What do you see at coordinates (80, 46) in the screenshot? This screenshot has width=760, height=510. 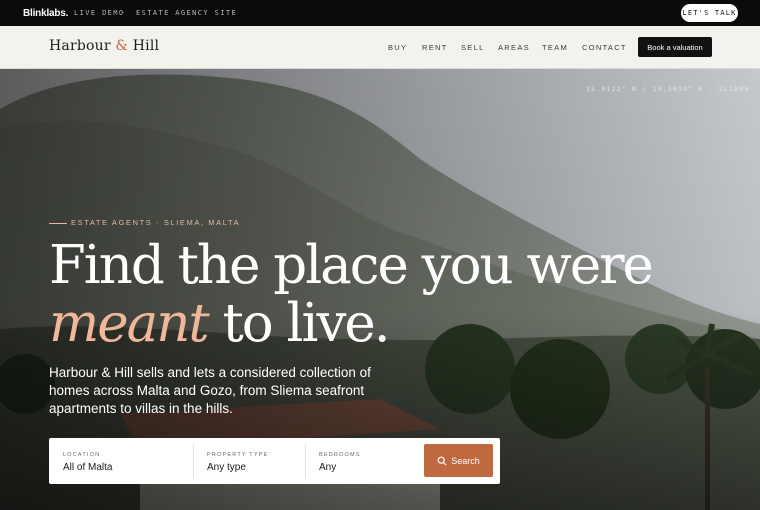 I see `brand-first: Harbour` at bounding box center [80, 46].